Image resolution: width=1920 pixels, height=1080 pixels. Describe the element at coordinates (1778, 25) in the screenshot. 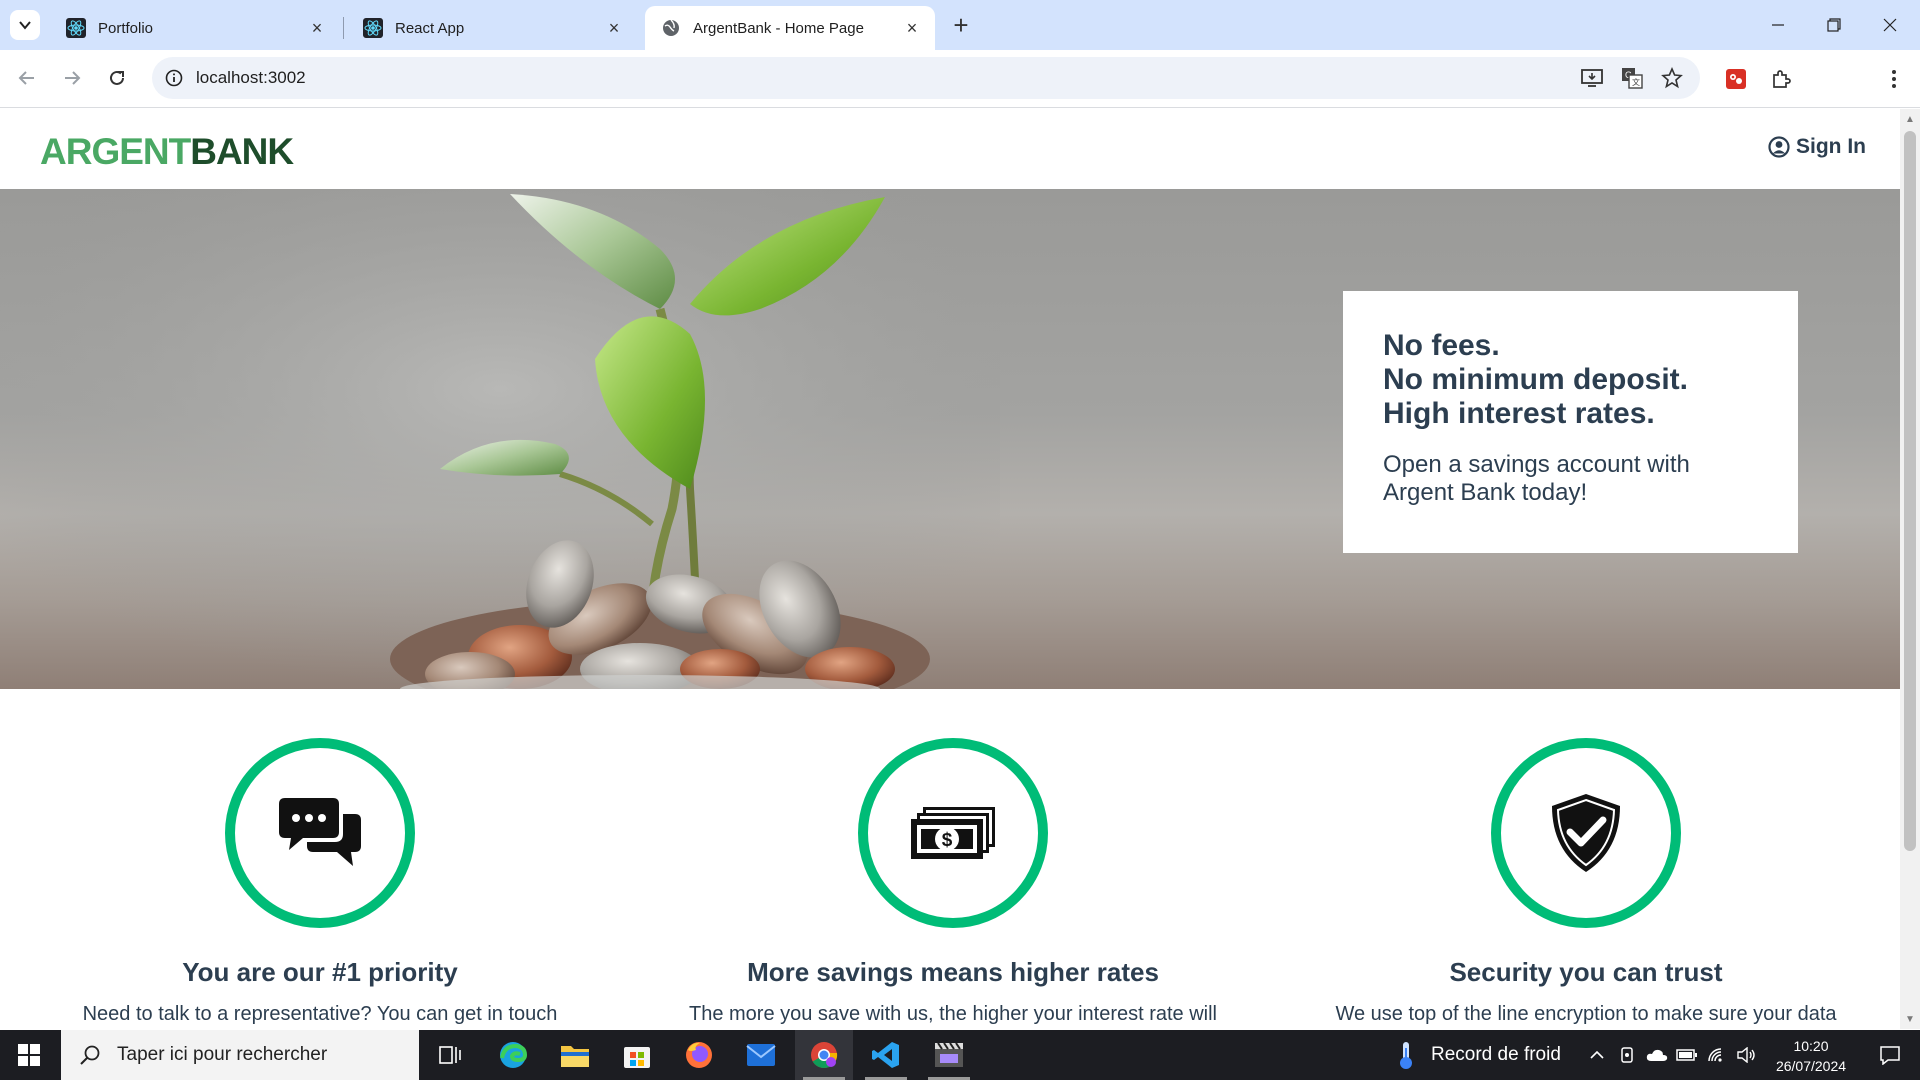

I see `minimize-icon` at that location.